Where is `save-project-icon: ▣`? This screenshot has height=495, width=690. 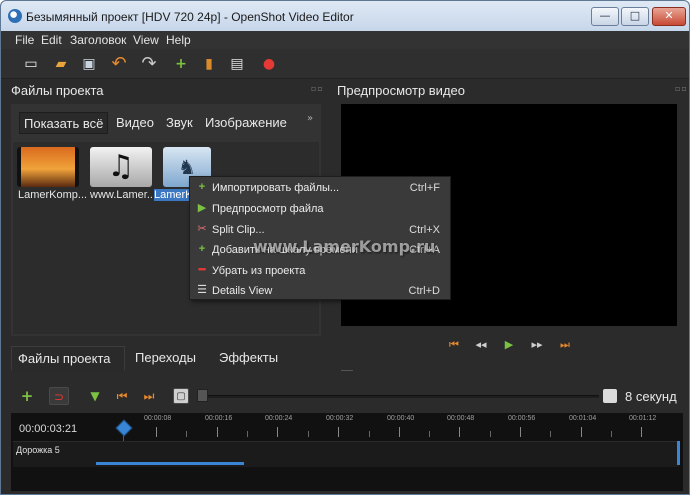 save-project-icon: ▣ is located at coordinates (89, 64).